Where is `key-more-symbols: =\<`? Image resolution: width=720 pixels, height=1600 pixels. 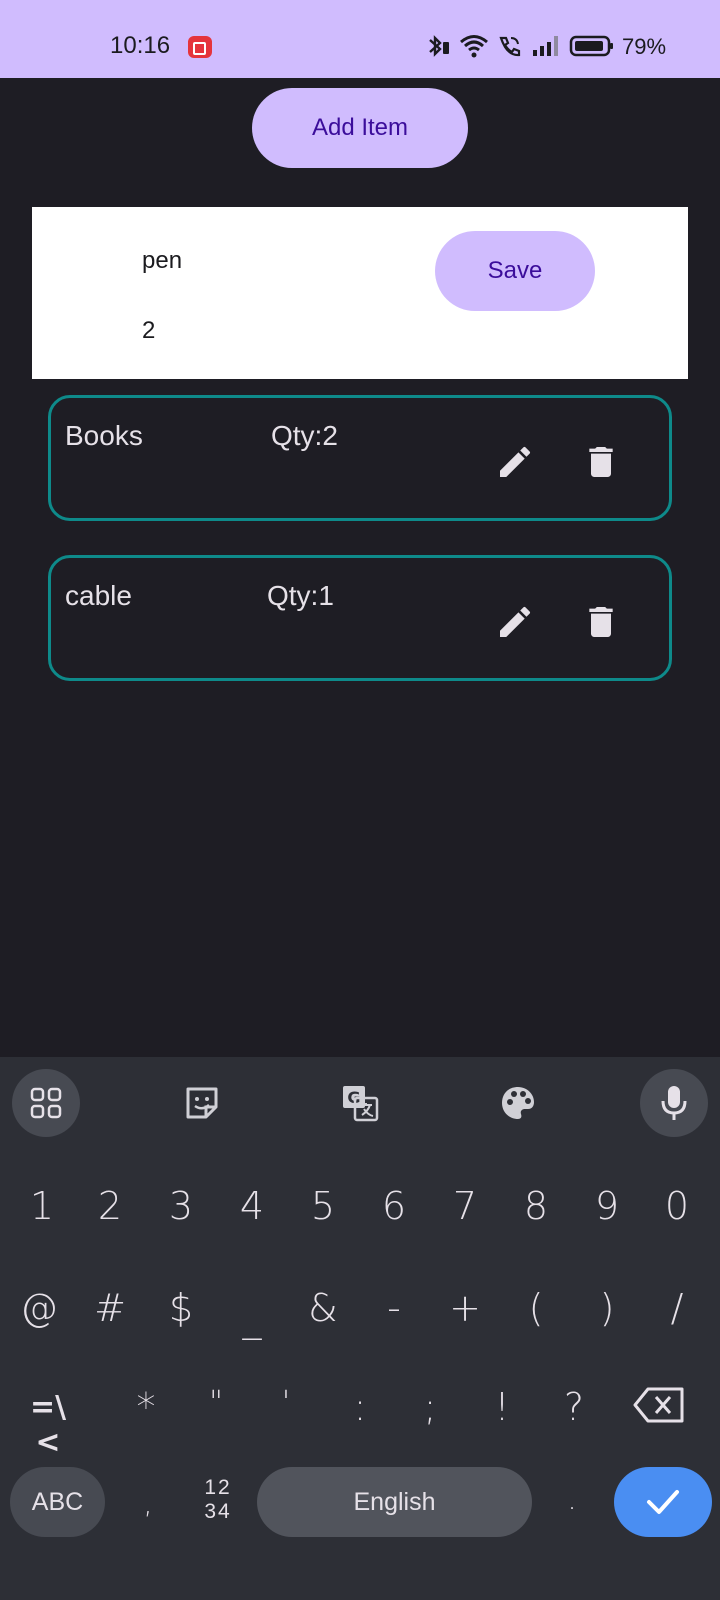 key-more-symbols: =\< is located at coordinates (48, 1425).